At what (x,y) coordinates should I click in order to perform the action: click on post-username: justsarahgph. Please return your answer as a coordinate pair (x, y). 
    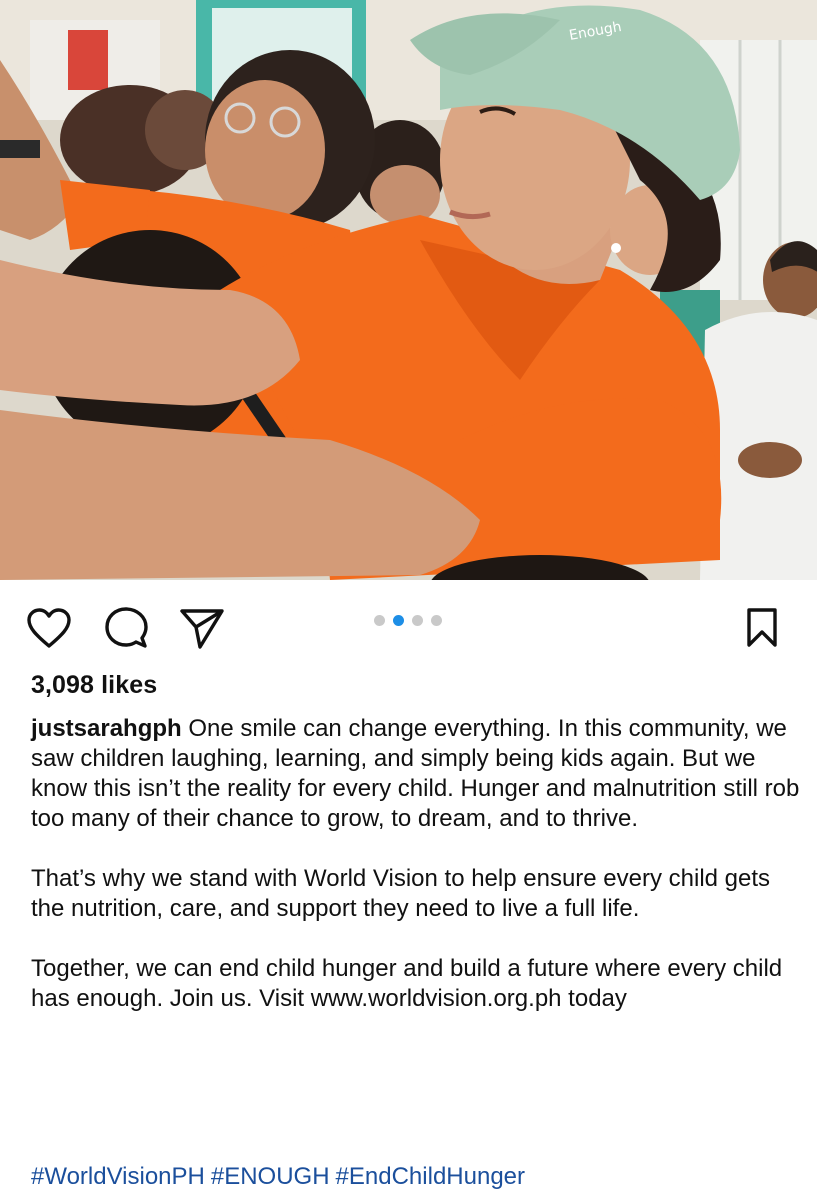
    Looking at the image, I should click on (106, 728).